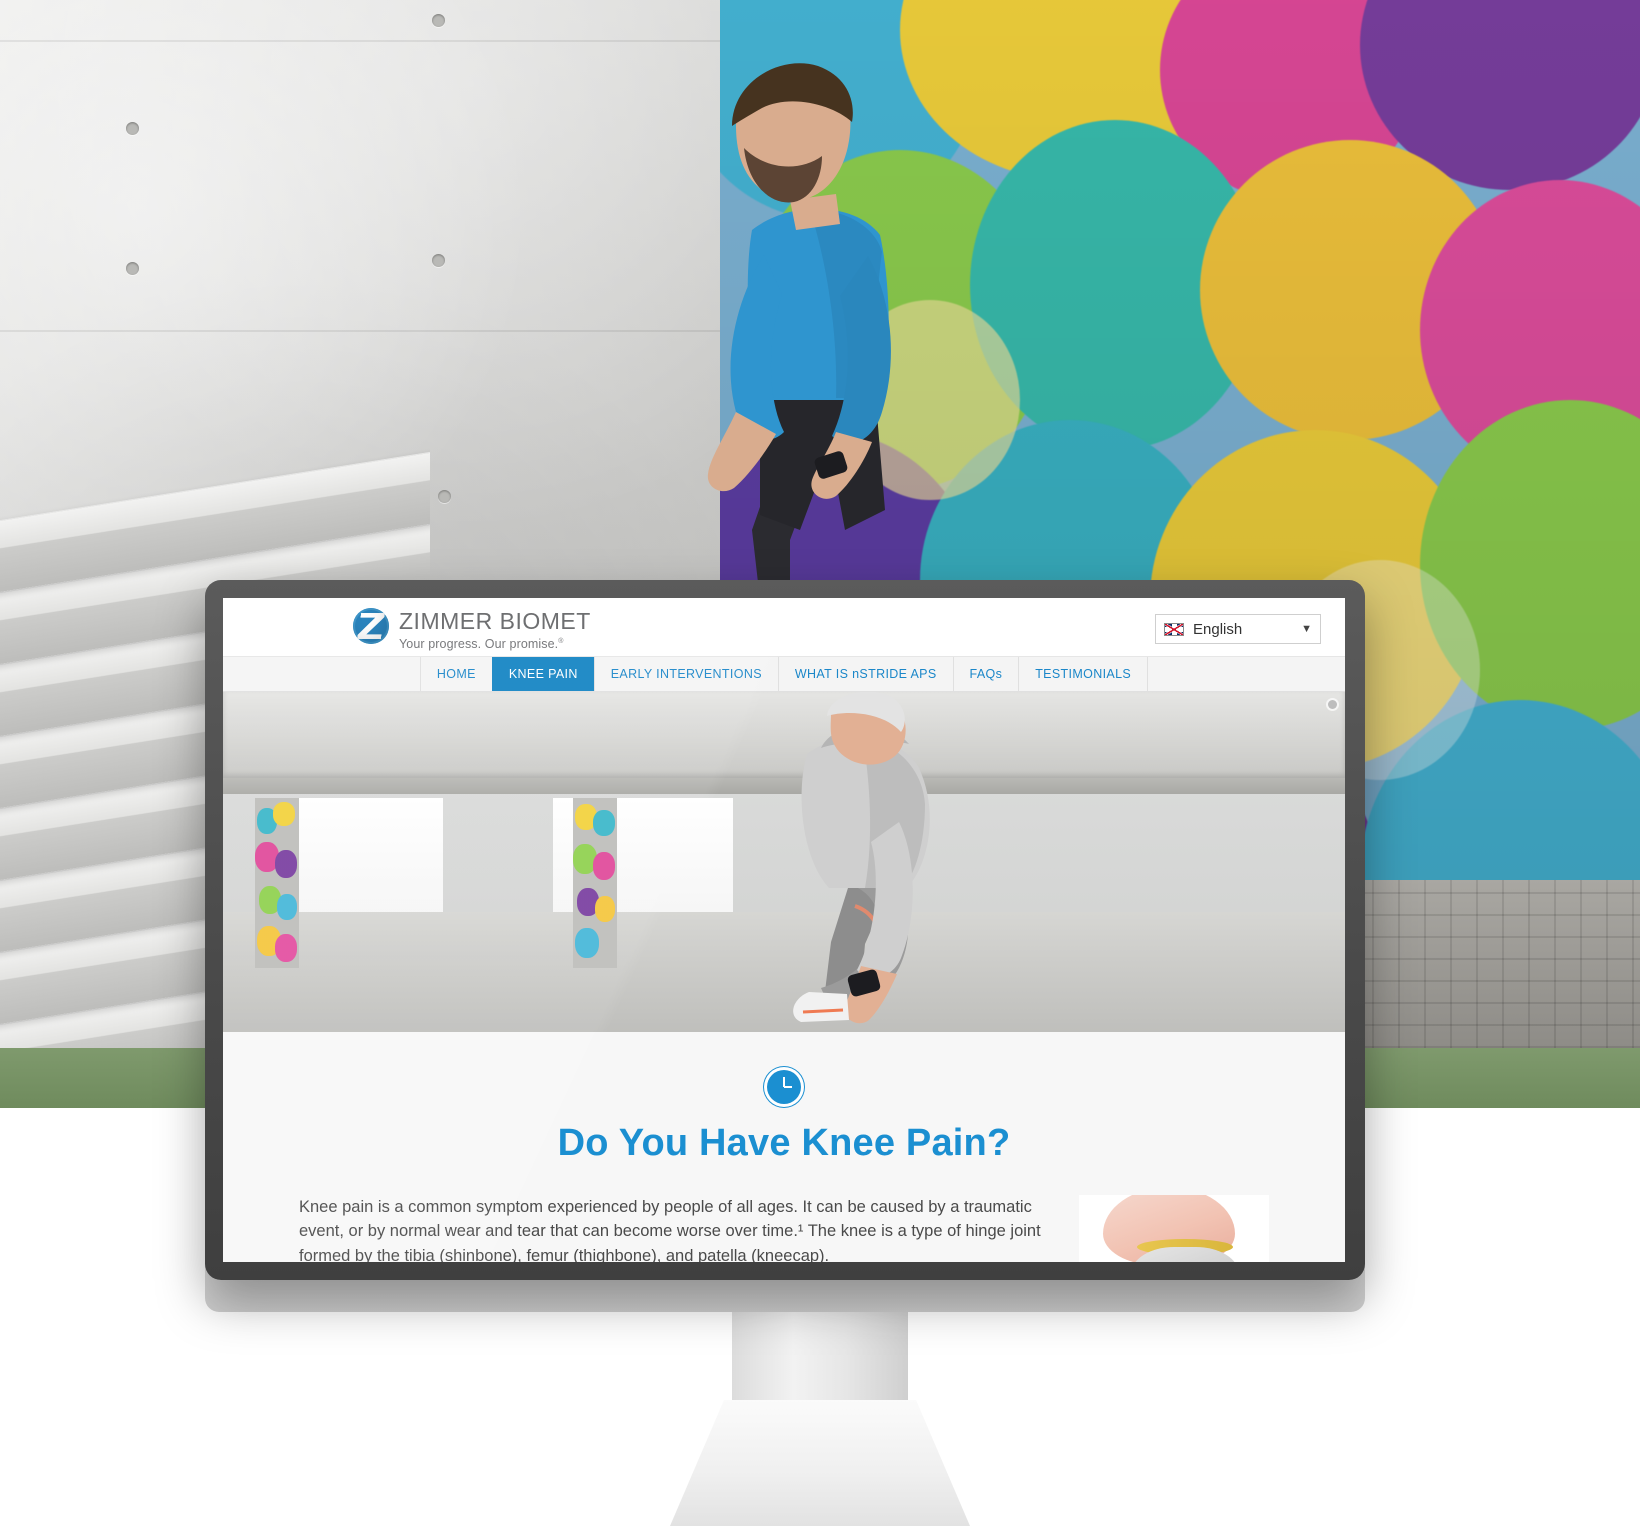  Describe the element at coordinates (595, 883) in the screenshot. I see `graffiti-pillar-right` at that location.